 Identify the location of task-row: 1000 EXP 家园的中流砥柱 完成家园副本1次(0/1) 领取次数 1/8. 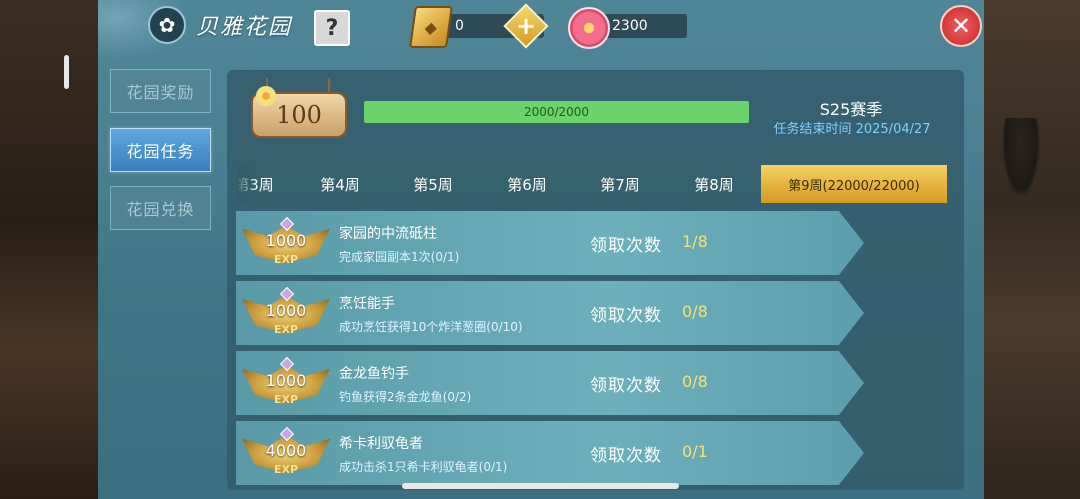
(550, 243).